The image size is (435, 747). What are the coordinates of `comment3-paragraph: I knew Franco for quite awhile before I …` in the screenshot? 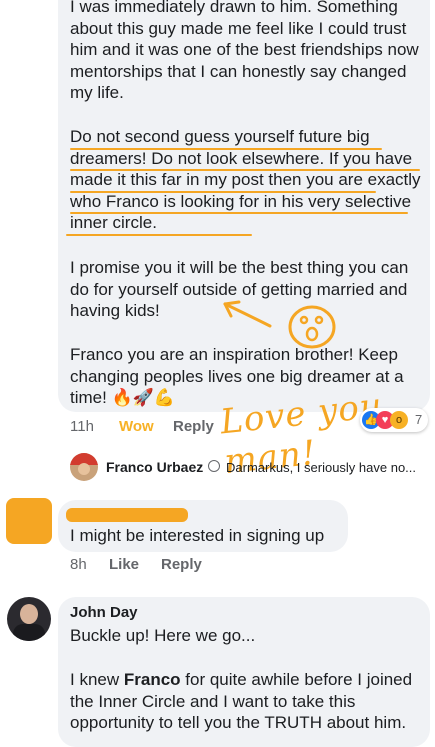 It's located at (241, 701).